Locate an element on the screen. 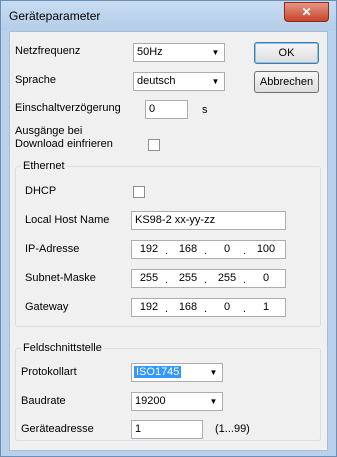 The image size is (337, 457). netzfrequenz-label: Netzfrequenz is located at coordinates (48, 51).